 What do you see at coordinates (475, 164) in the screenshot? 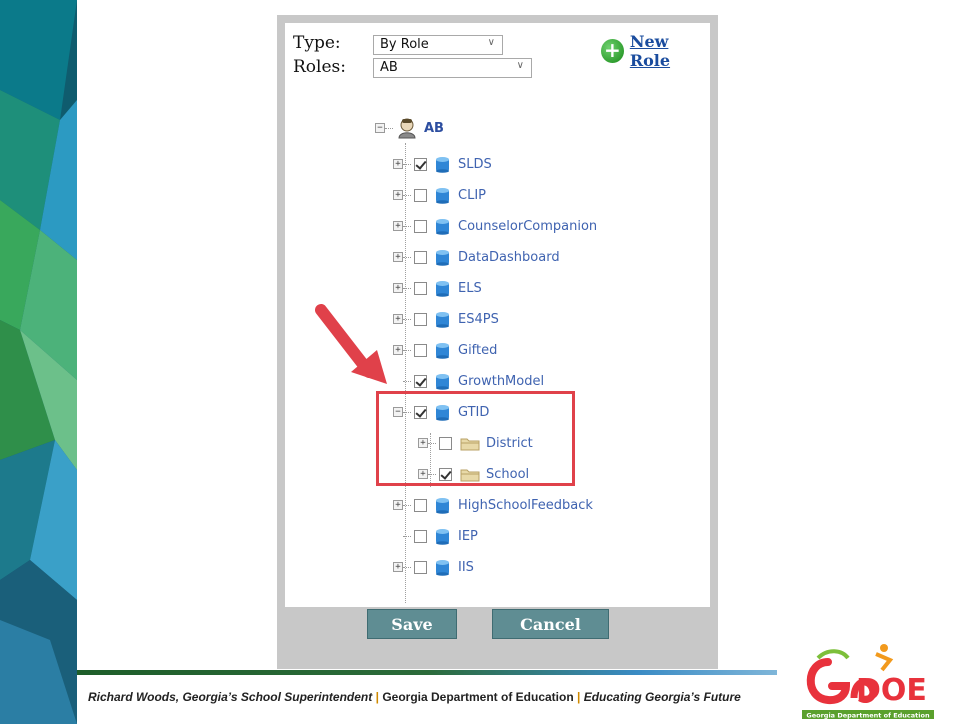
I see `tree-item-label: SLDS` at bounding box center [475, 164].